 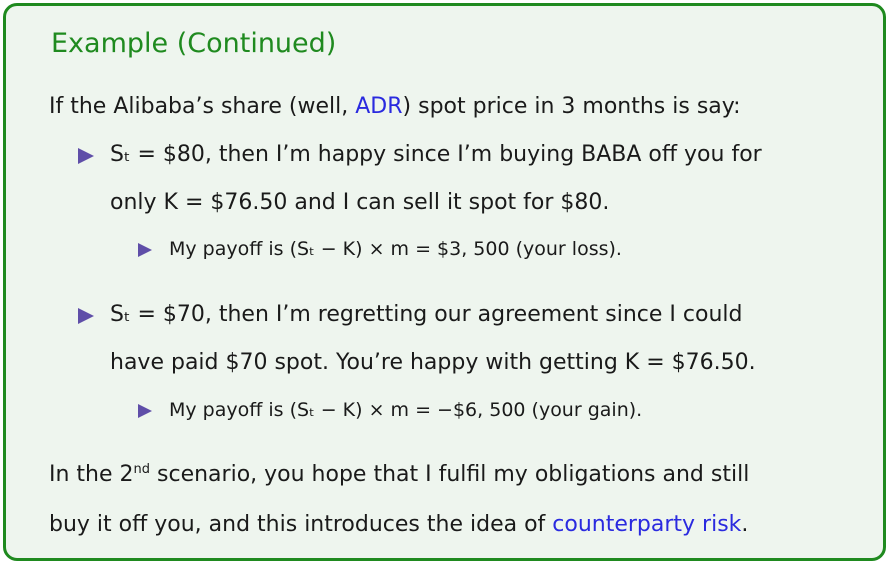 What do you see at coordinates (378, 106) in the screenshot?
I see `adr-link: ADR` at bounding box center [378, 106].